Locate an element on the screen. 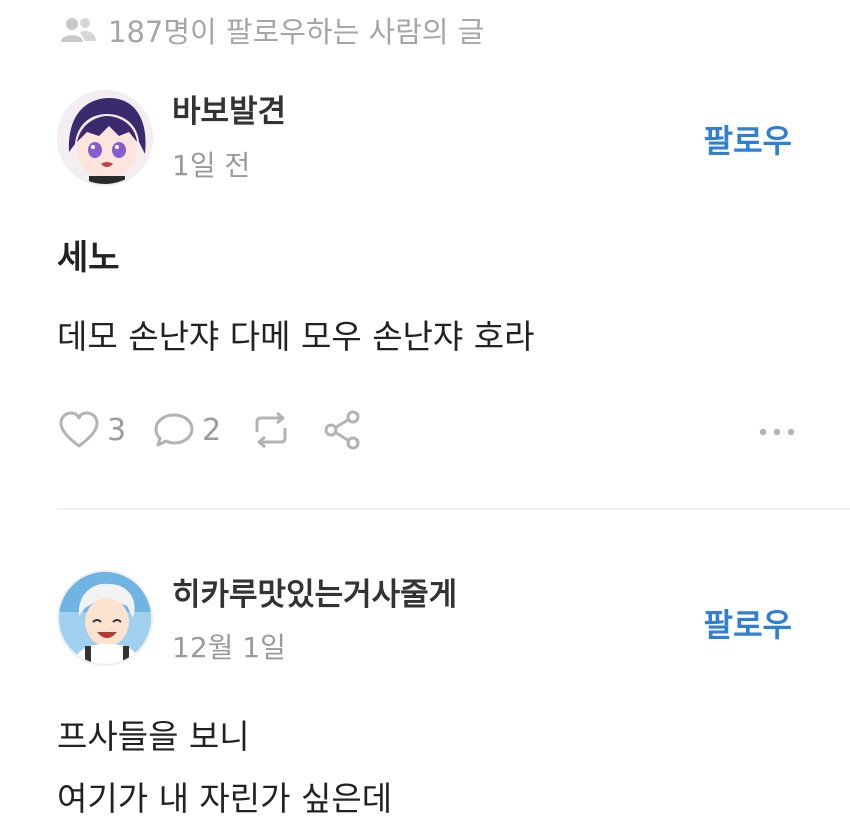 Image resolution: width=850 pixels, height=840 pixels. post-body-line: 프사들을 보니 is located at coordinates (153, 736).